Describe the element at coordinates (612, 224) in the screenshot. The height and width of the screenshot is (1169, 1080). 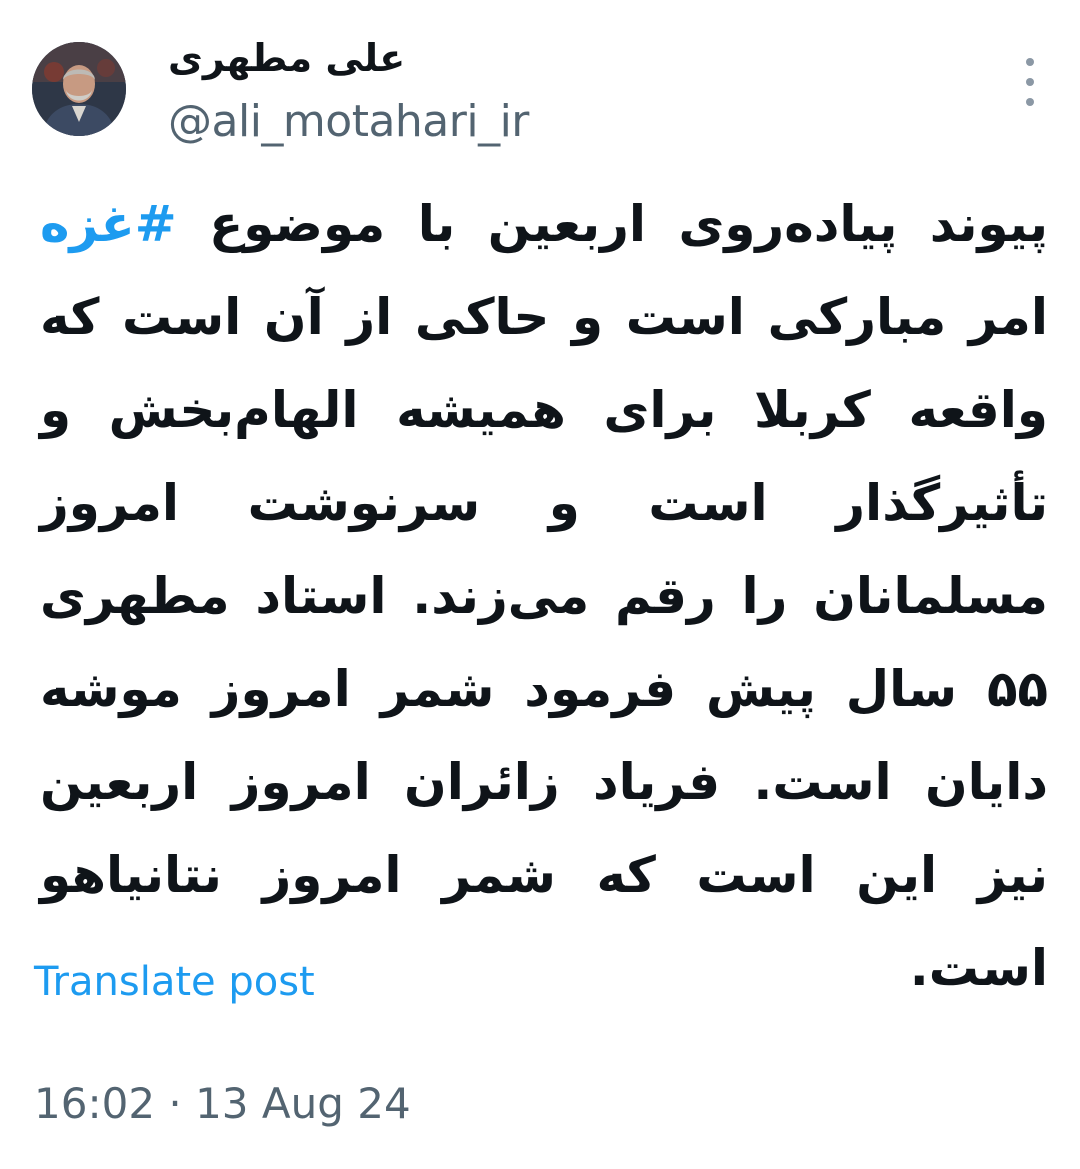
I see `post-text-before: پیوند پیاده‌روی اربعین با موضوع` at that location.